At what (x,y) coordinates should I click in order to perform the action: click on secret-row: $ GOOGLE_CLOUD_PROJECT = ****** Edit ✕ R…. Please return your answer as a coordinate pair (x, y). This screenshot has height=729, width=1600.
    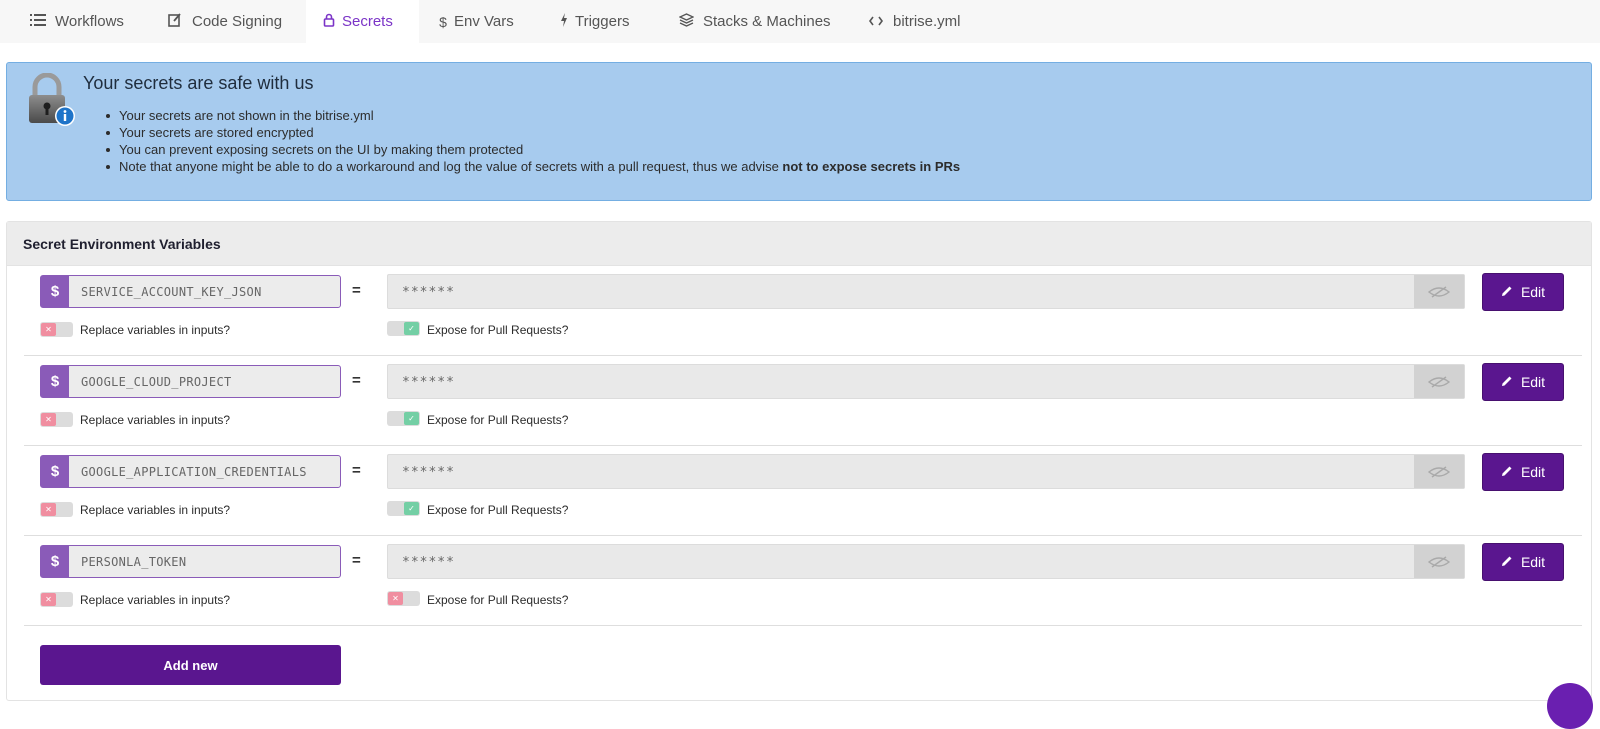
    Looking at the image, I should click on (803, 401).